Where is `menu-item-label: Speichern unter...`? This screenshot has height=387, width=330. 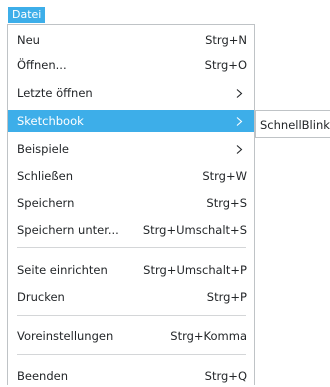 menu-item-label: Speichern unter... is located at coordinates (68, 230).